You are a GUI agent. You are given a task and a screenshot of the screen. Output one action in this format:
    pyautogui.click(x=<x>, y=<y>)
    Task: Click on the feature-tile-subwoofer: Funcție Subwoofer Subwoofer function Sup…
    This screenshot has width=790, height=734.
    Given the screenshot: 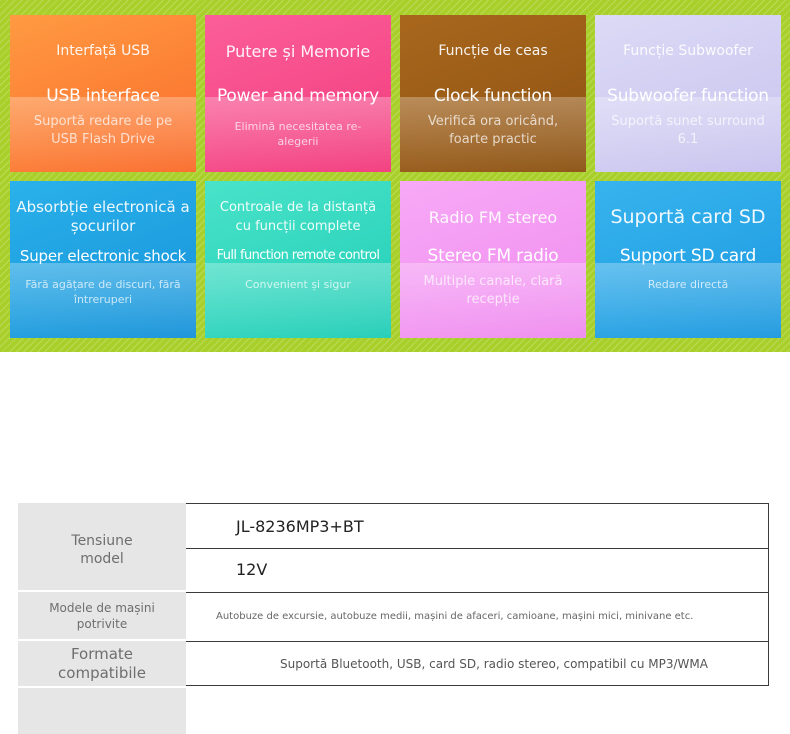 What is the action you would take?
    pyautogui.click(x=688, y=93)
    